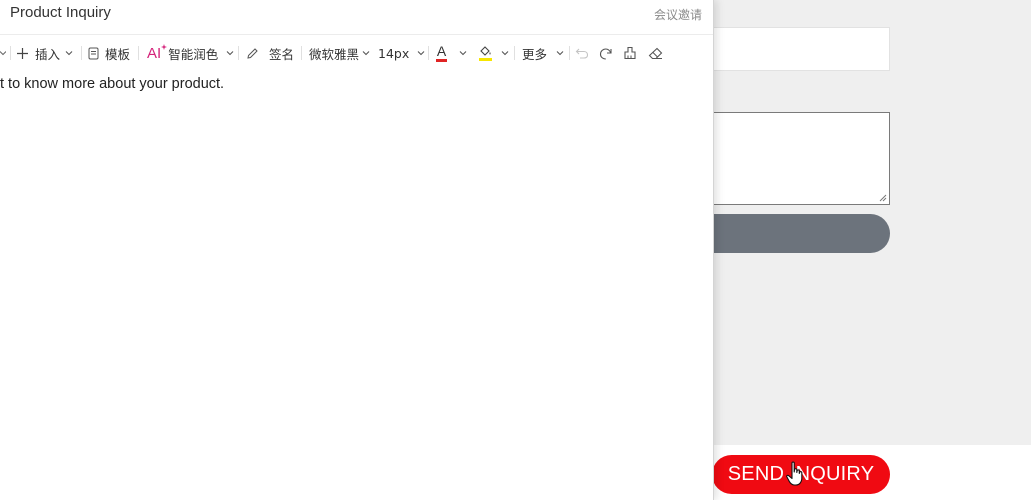 This screenshot has width=1031, height=500. I want to click on editor-toolbar: 插入 模板 AI 智能润色 签名 微软雅黑 14px A 更多, so click(356, 52).